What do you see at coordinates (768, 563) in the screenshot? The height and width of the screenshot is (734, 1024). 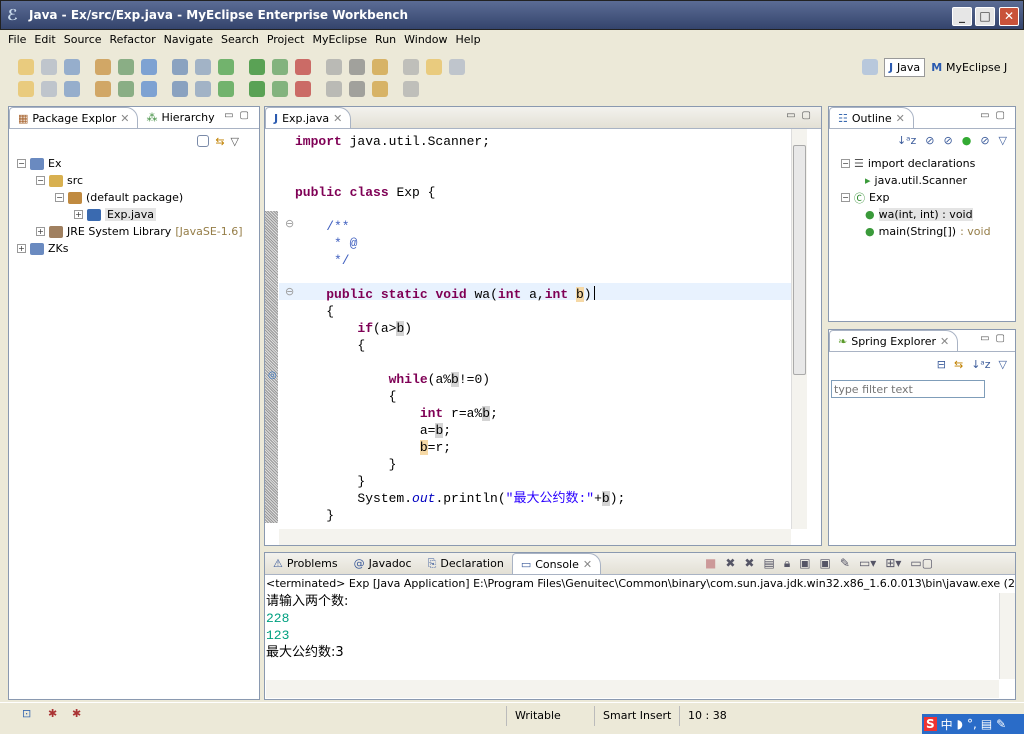 I see `clear-console-icon: ▤` at bounding box center [768, 563].